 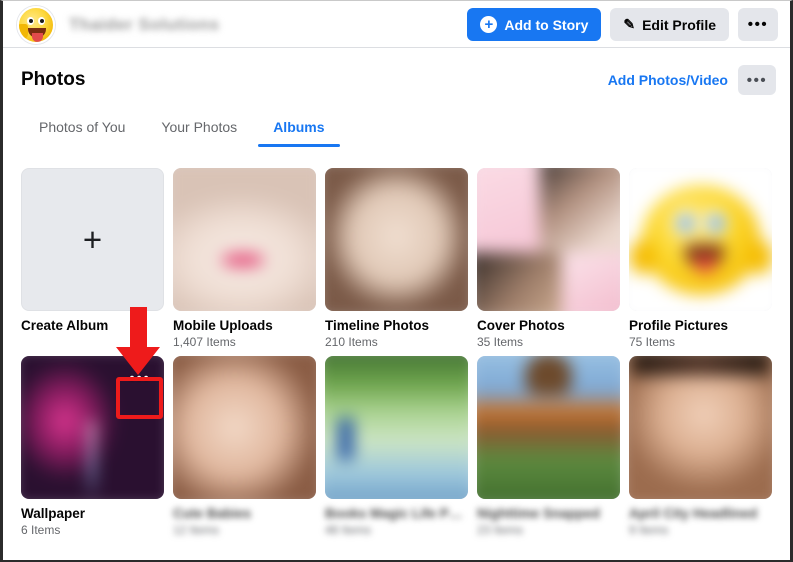 What do you see at coordinates (30, 20) in the screenshot?
I see `avatar-left-eye` at bounding box center [30, 20].